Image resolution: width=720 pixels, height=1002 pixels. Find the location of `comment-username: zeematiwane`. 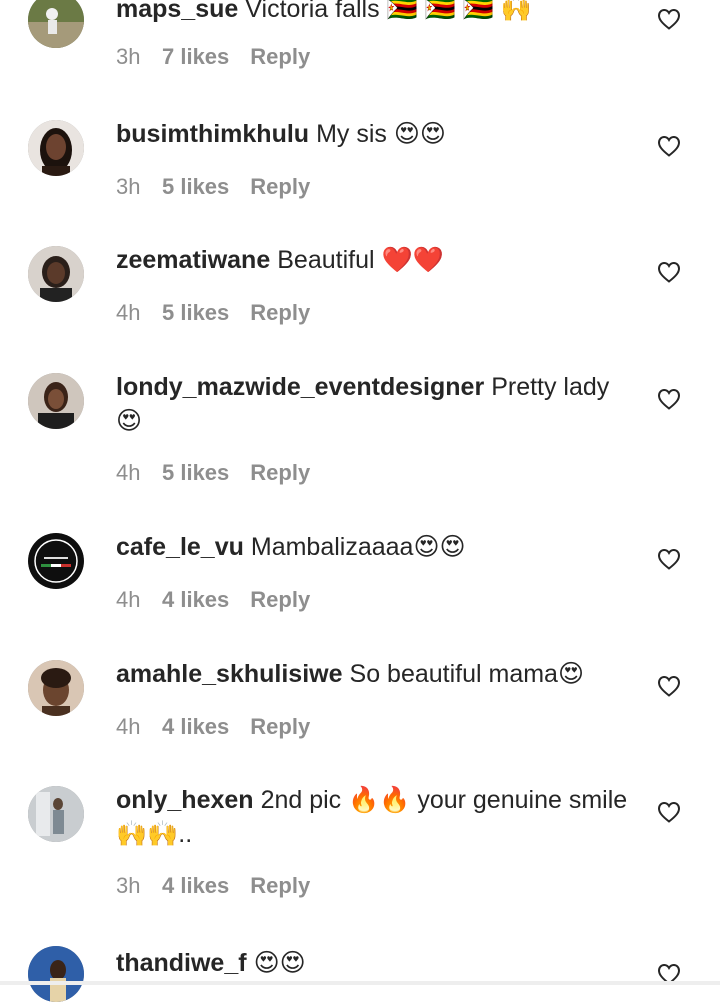

comment-username: zeematiwane is located at coordinates (193, 260).